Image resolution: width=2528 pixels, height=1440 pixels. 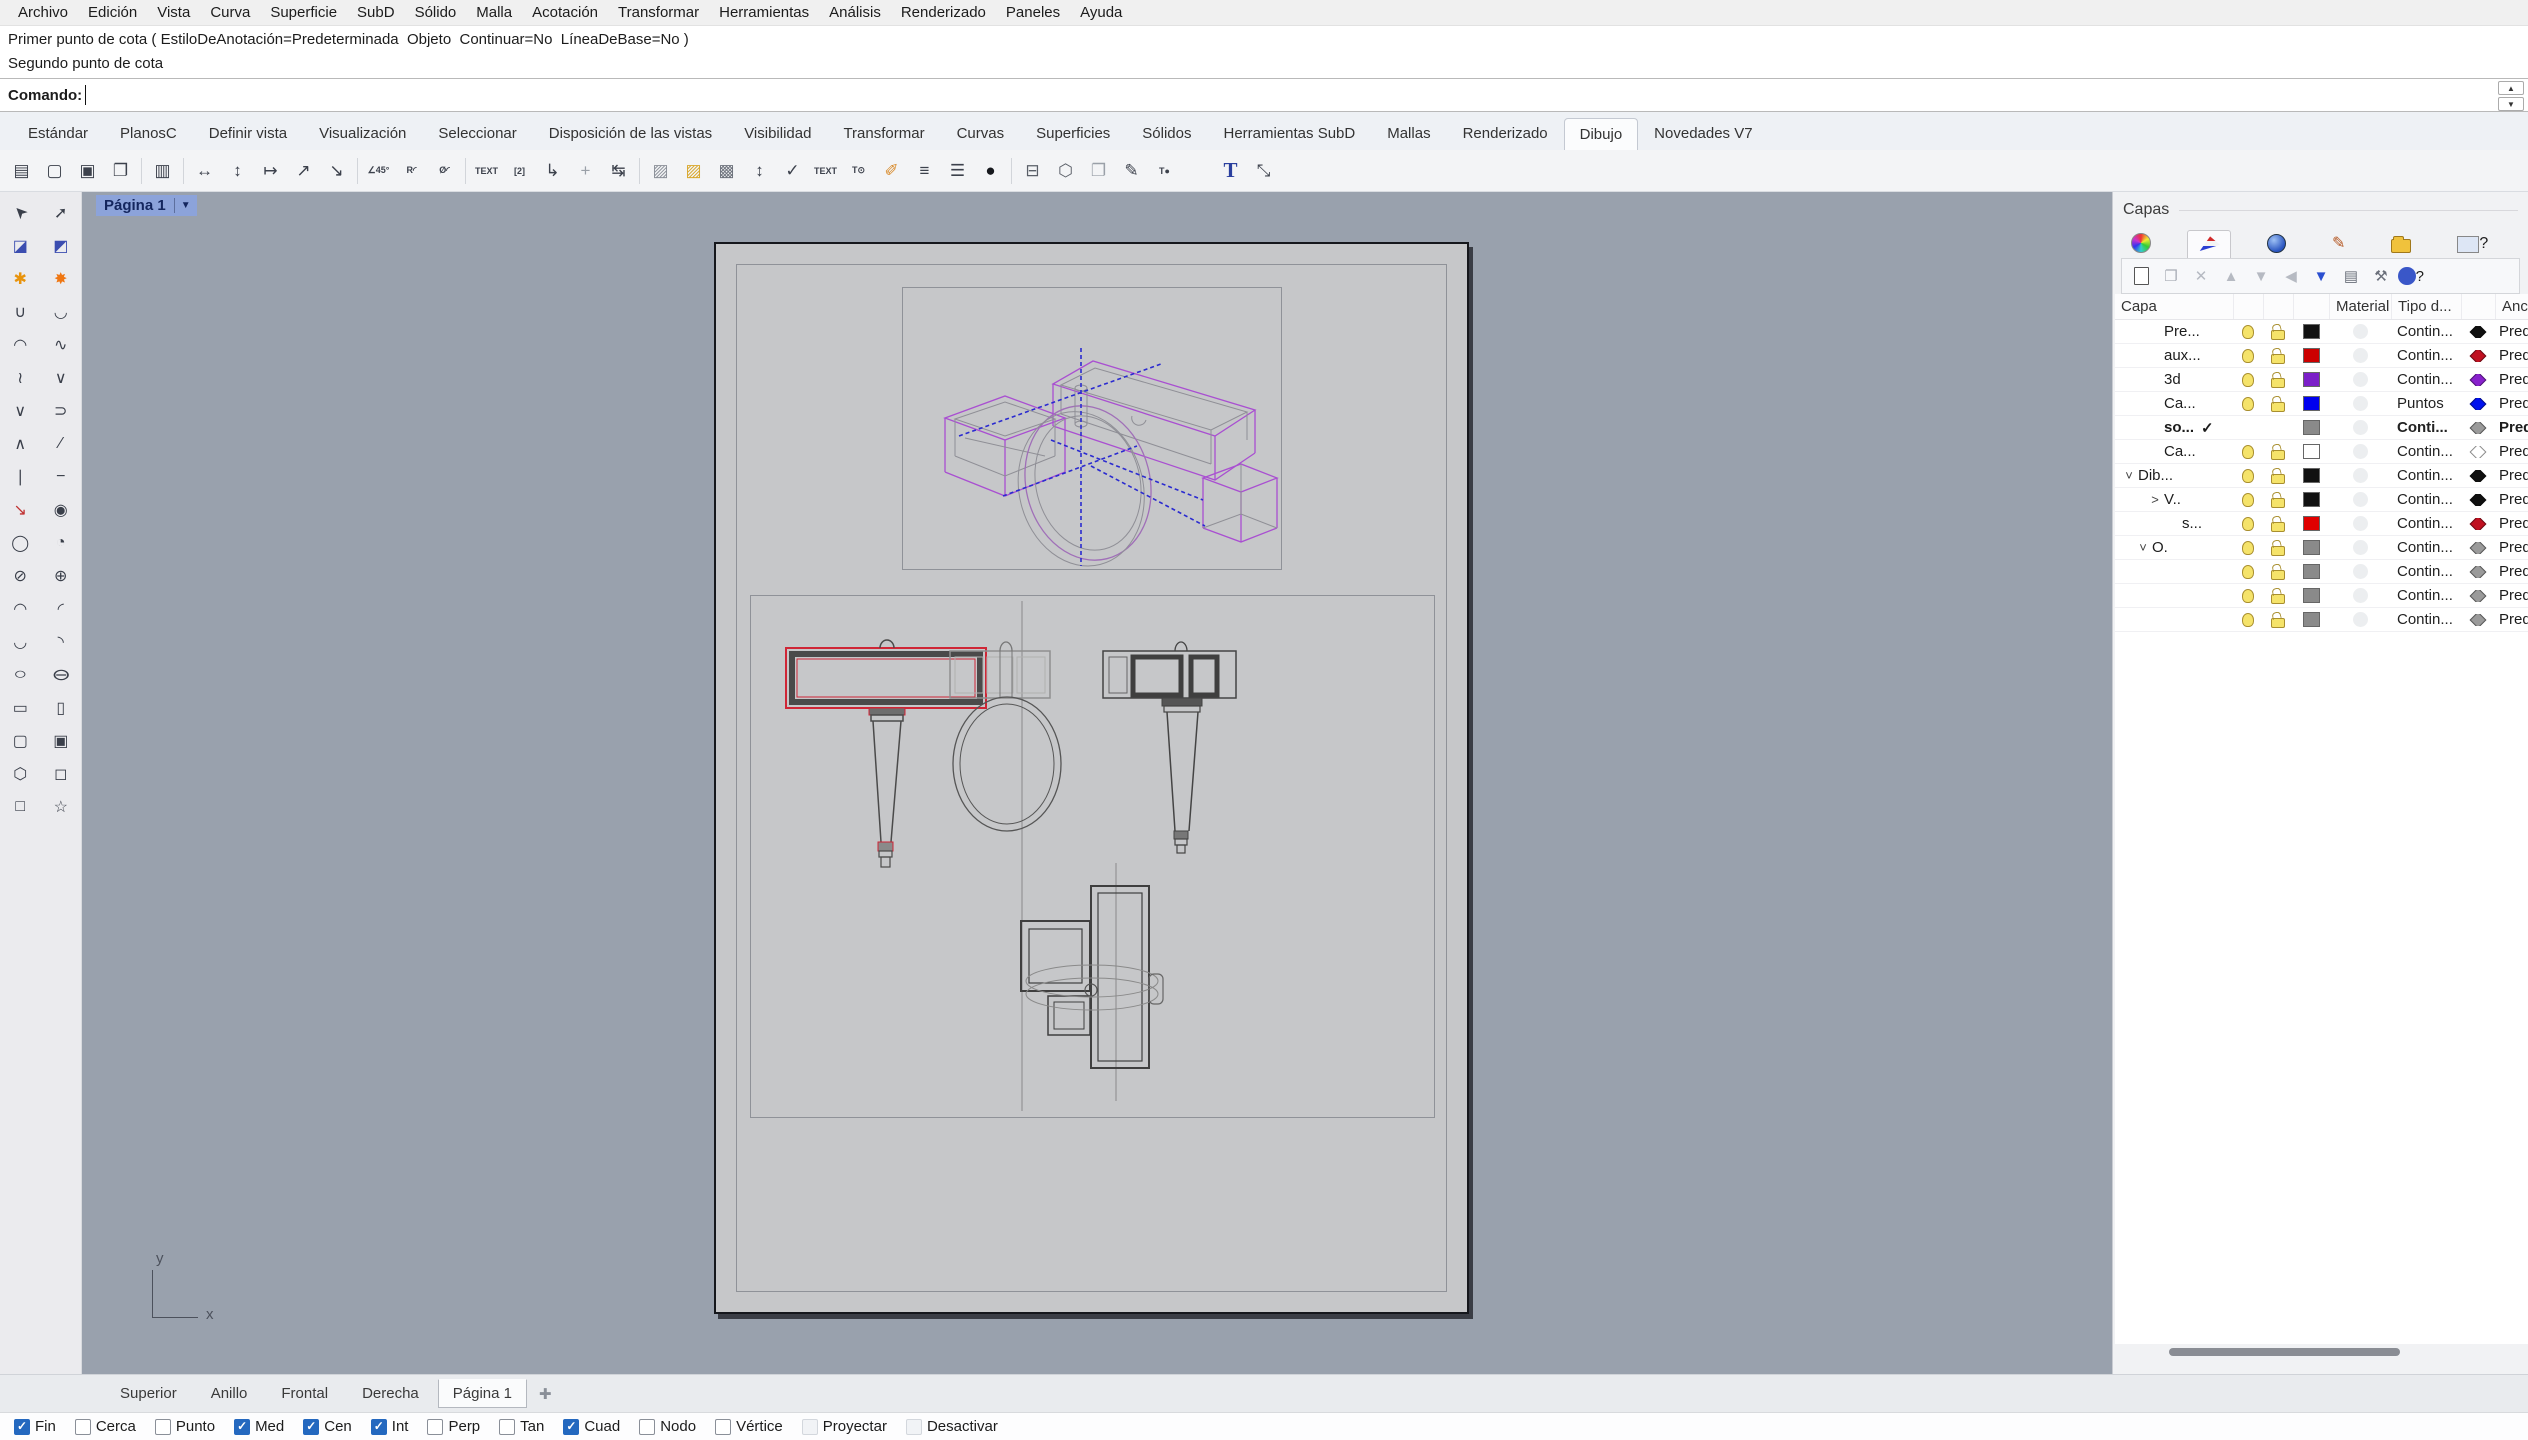 What do you see at coordinates (35, 1426) in the screenshot?
I see `osnap-toggle: Fin` at bounding box center [35, 1426].